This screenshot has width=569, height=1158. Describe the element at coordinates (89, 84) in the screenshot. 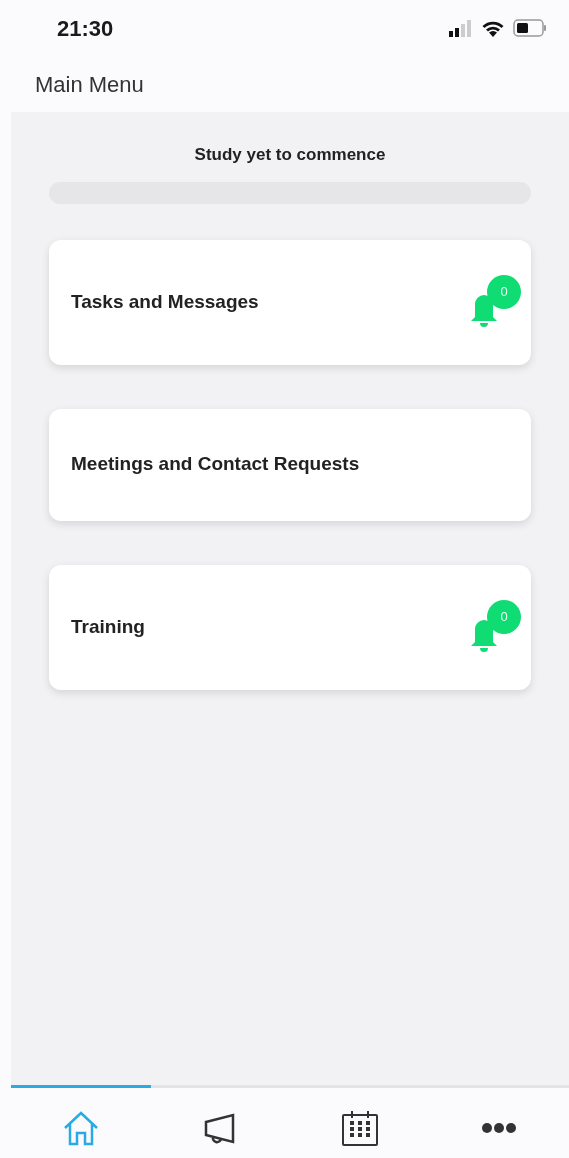

I see `page-title: Main Menu` at that location.